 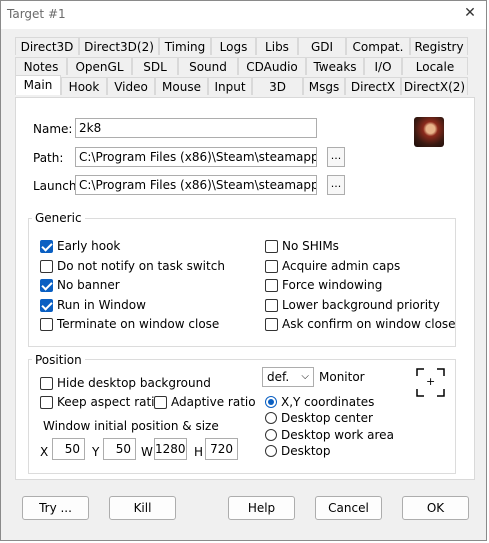 I want to click on position-group-title: Position, so click(x=58, y=360).